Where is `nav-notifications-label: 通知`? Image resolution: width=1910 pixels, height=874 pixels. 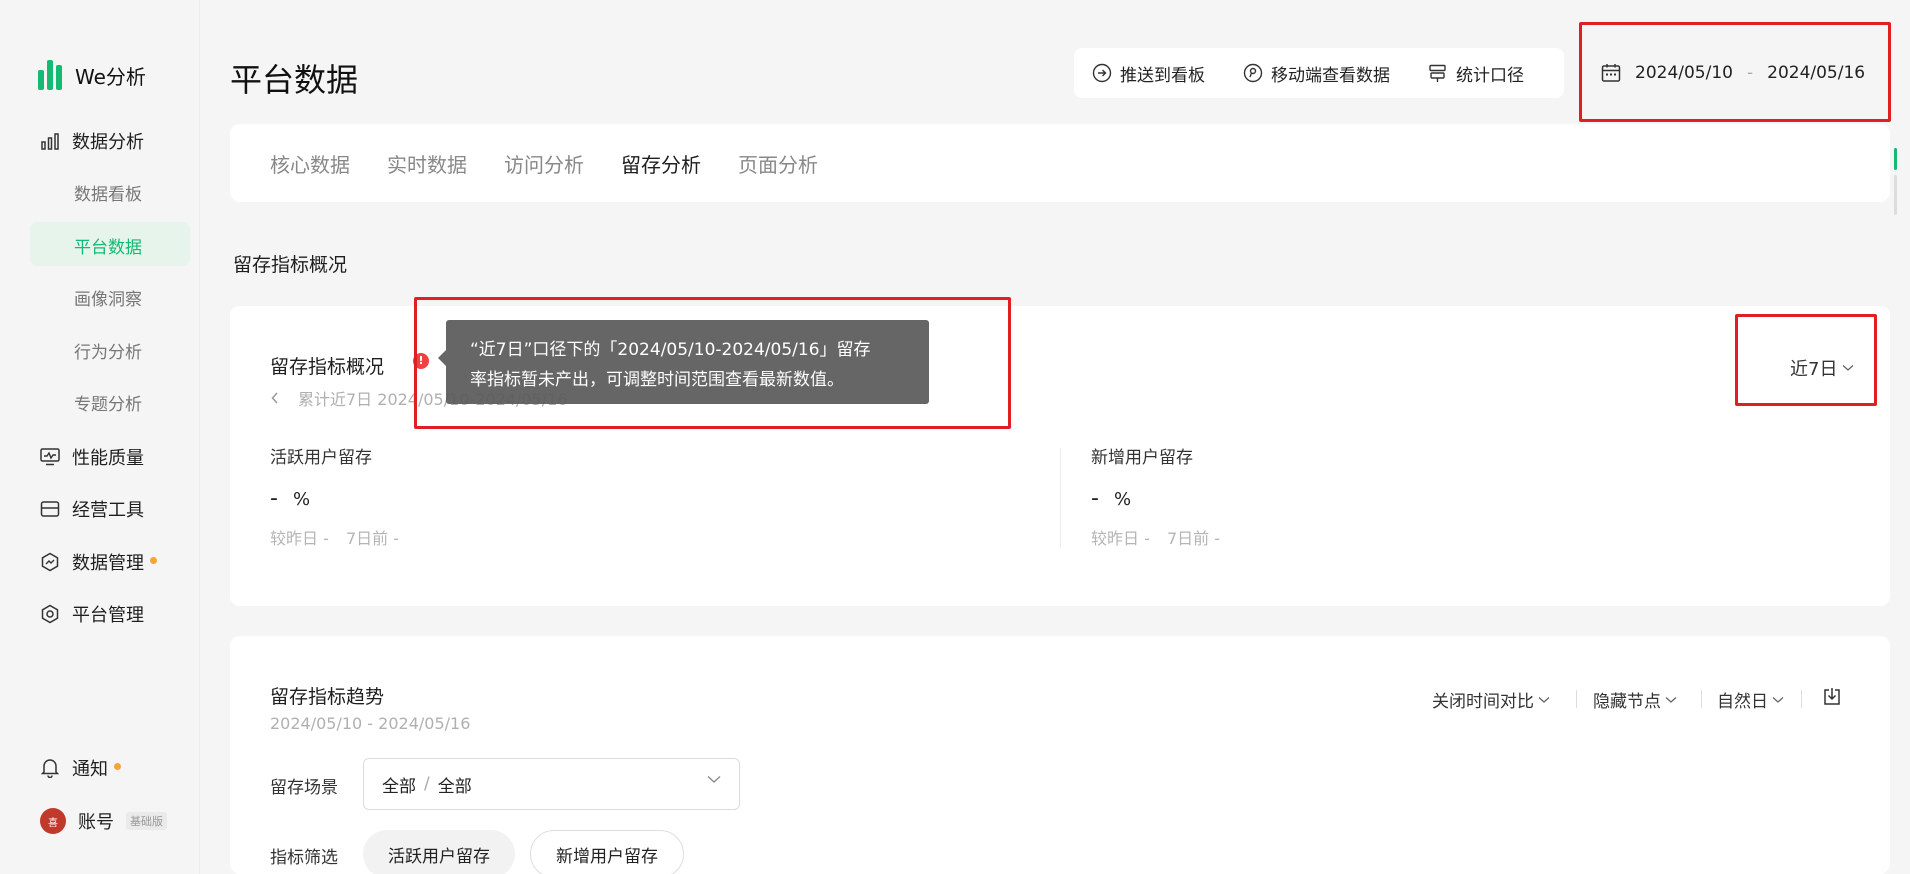 nav-notifications-label: 通知 is located at coordinates (90, 769).